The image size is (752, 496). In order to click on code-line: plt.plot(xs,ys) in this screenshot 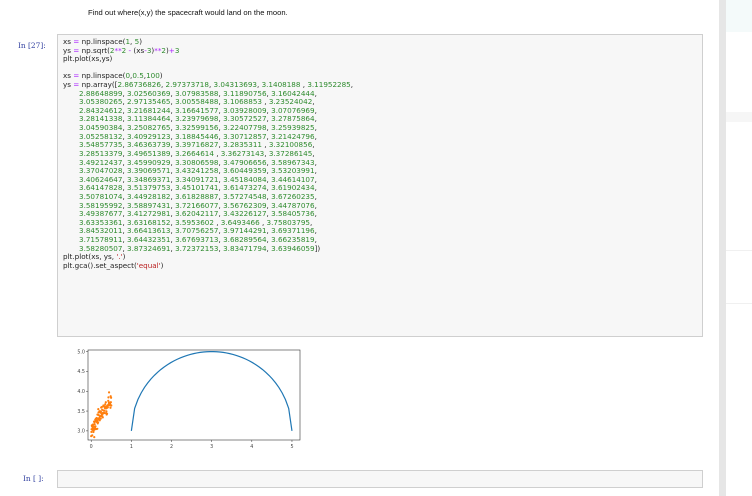, I will do `click(88, 59)`.